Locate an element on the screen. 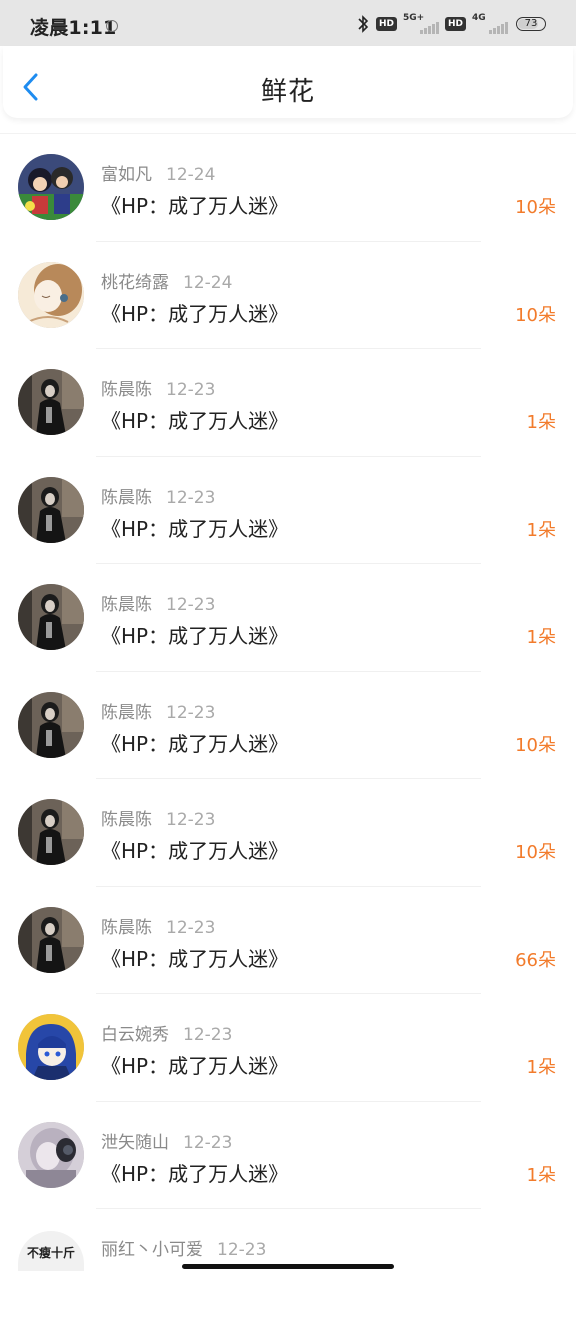 The image size is (576, 1317). user-name: 泄矢随山 is located at coordinates (135, 1143).